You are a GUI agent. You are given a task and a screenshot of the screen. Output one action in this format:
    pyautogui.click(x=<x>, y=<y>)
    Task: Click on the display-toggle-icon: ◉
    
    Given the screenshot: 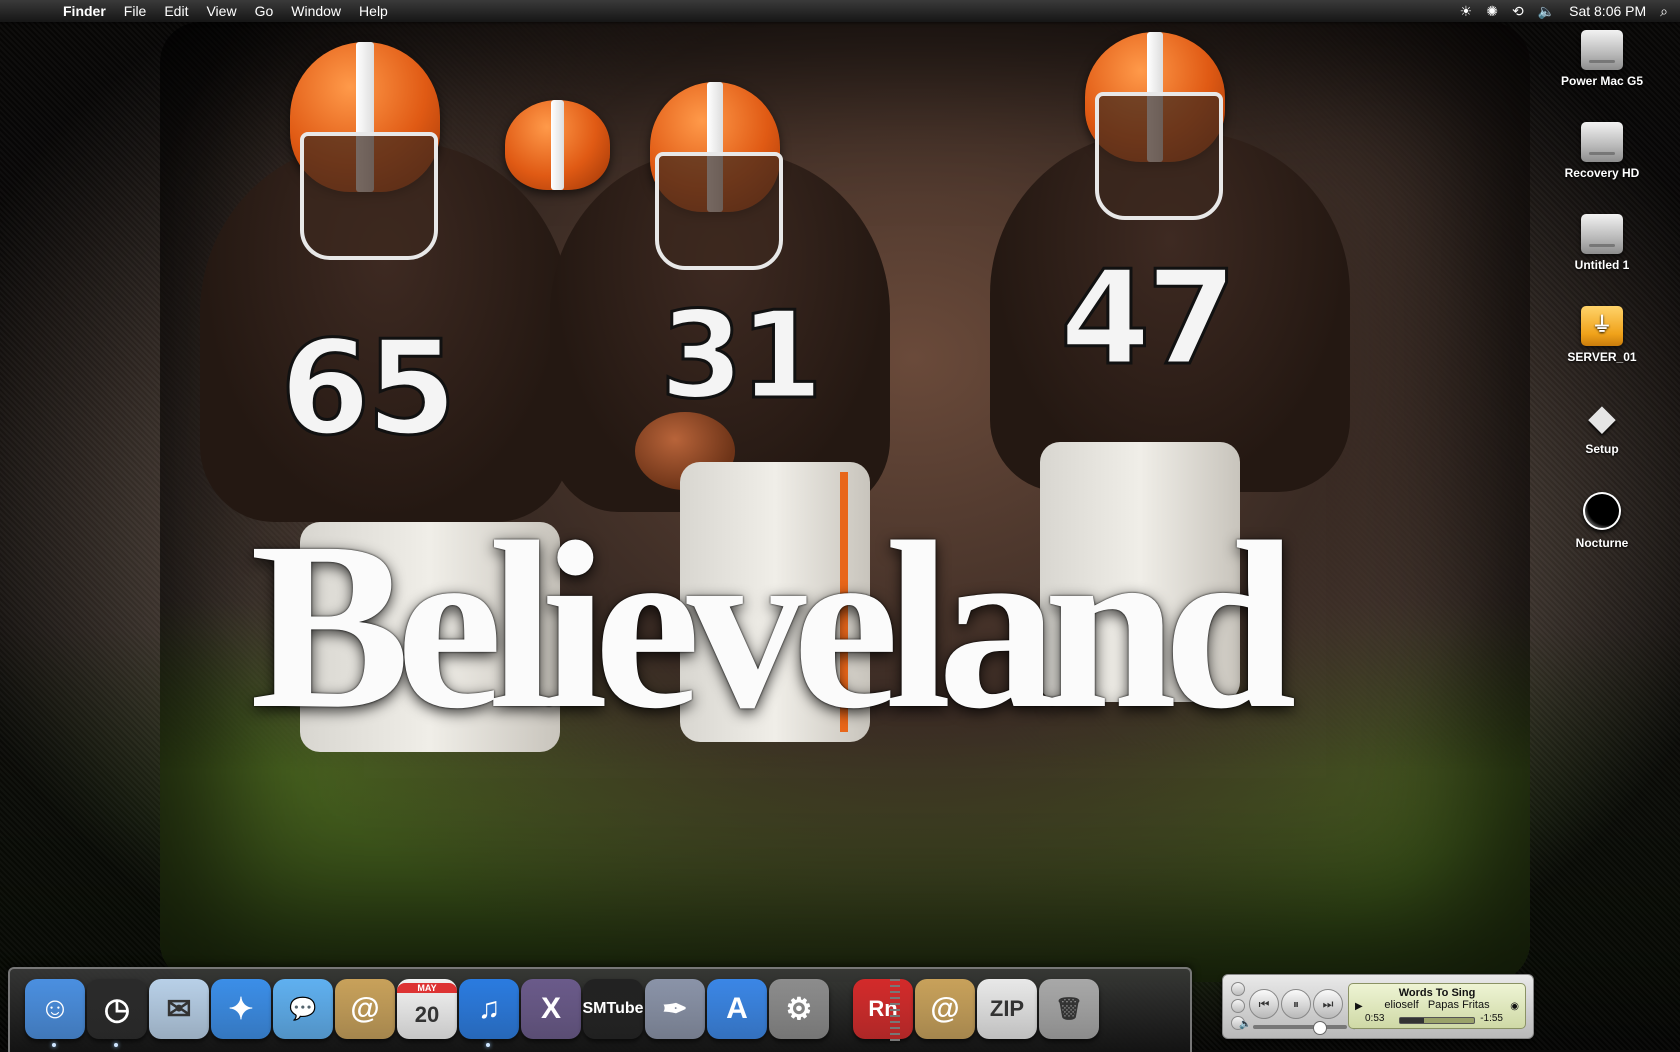 What is the action you would take?
    pyautogui.click(x=1514, y=1006)
    